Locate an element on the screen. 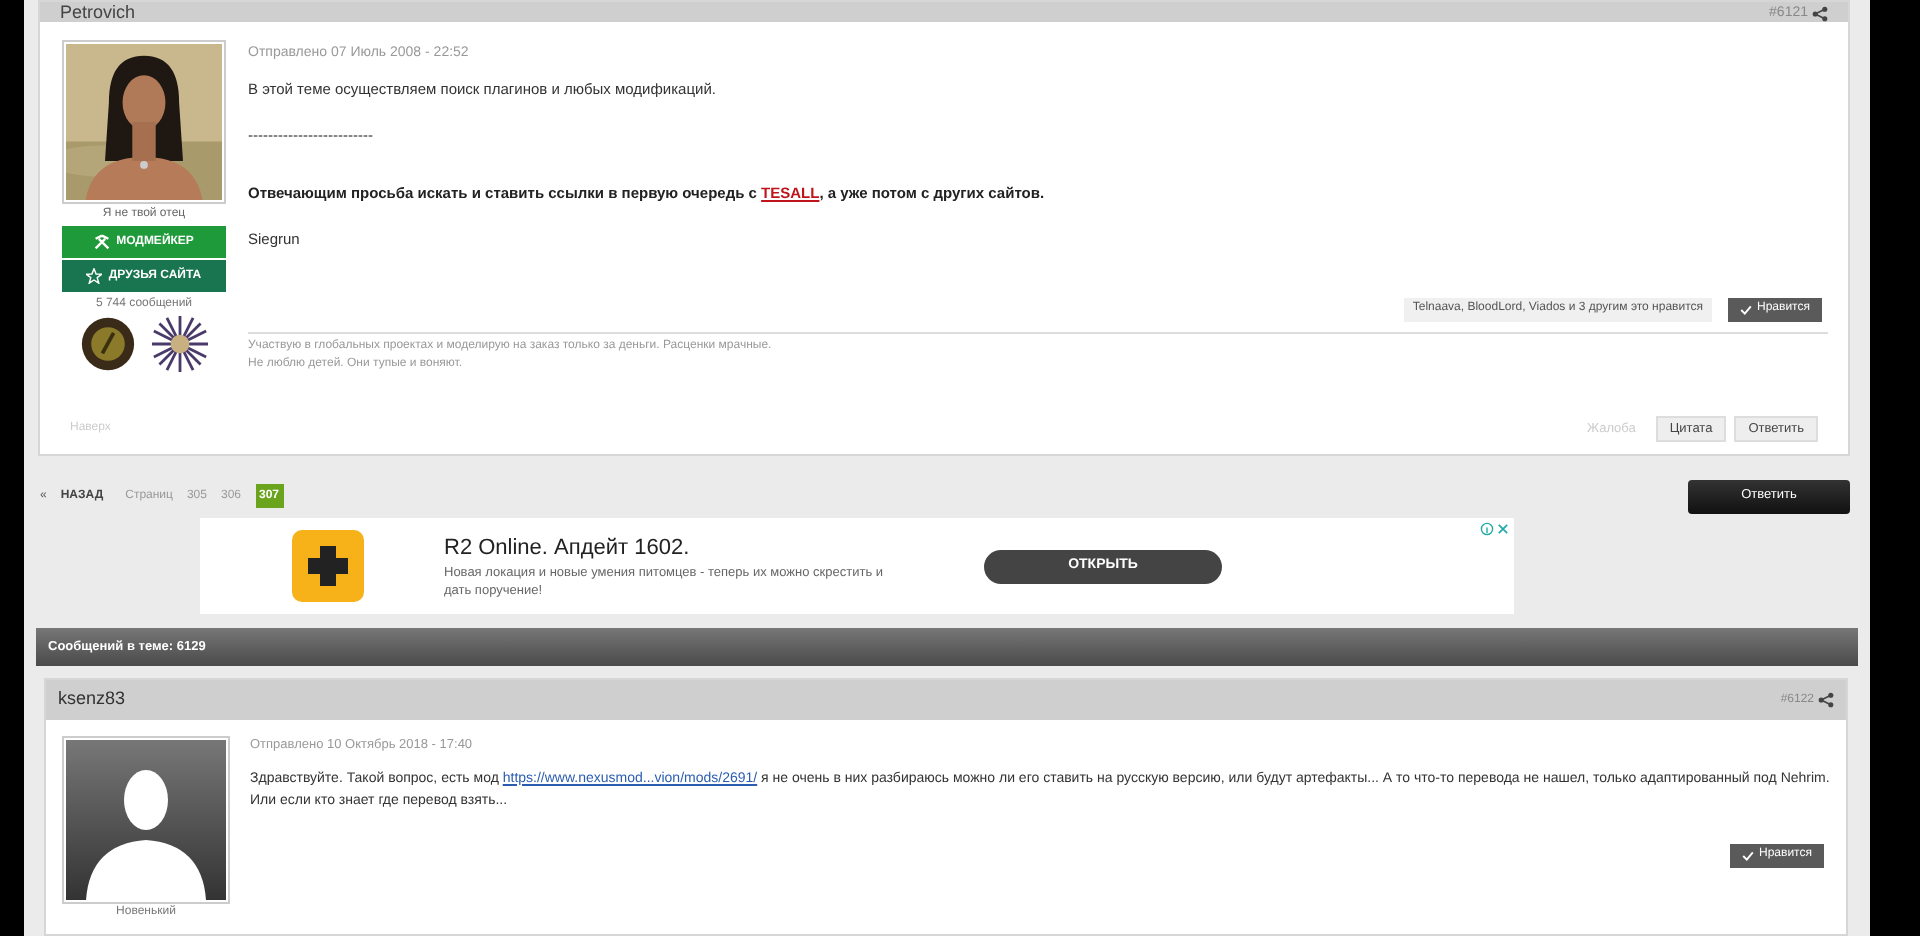 Image resolution: width=1920 pixels, height=936 pixels. ad-title: R2 Online. Апдейт 1602. is located at coordinates (568, 548).